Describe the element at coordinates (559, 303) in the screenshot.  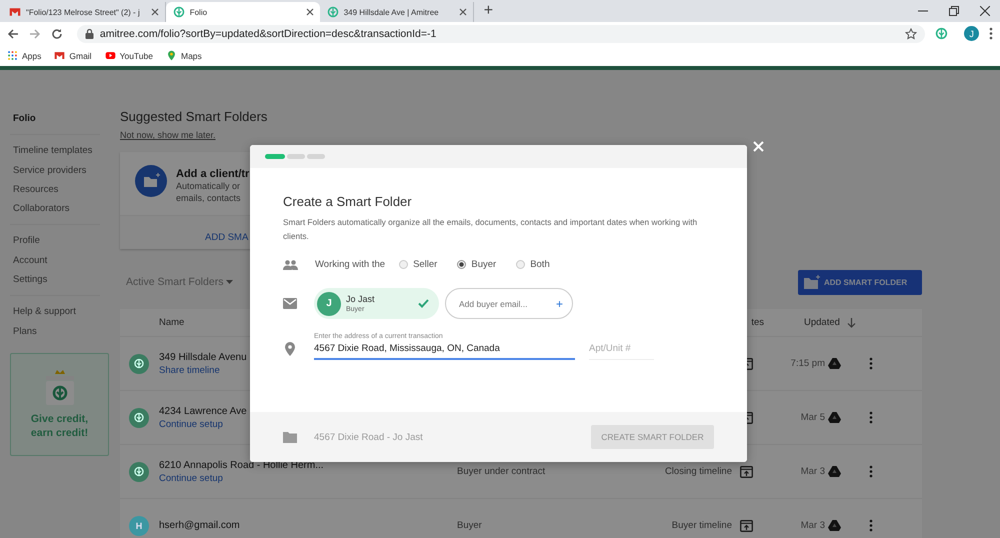
I see `add-button: +` at that location.